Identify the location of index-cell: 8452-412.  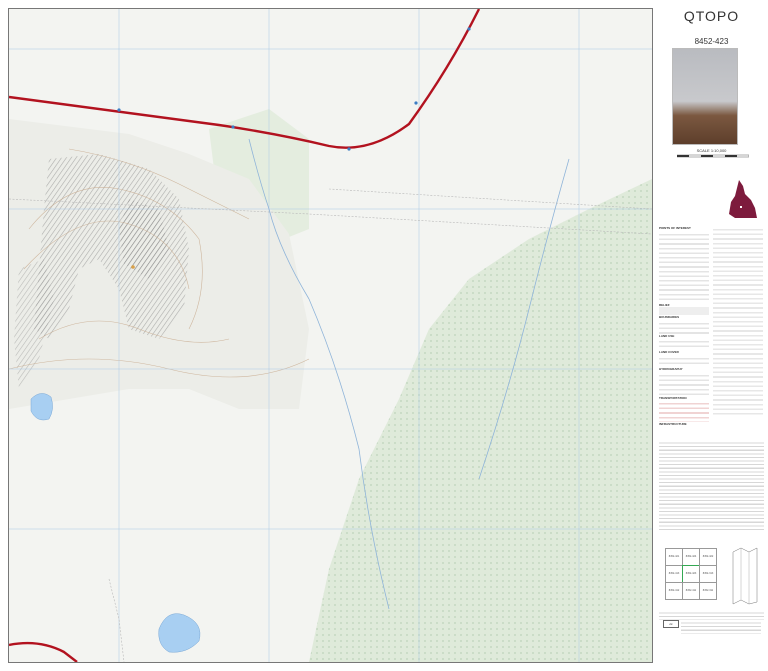
(674, 591).